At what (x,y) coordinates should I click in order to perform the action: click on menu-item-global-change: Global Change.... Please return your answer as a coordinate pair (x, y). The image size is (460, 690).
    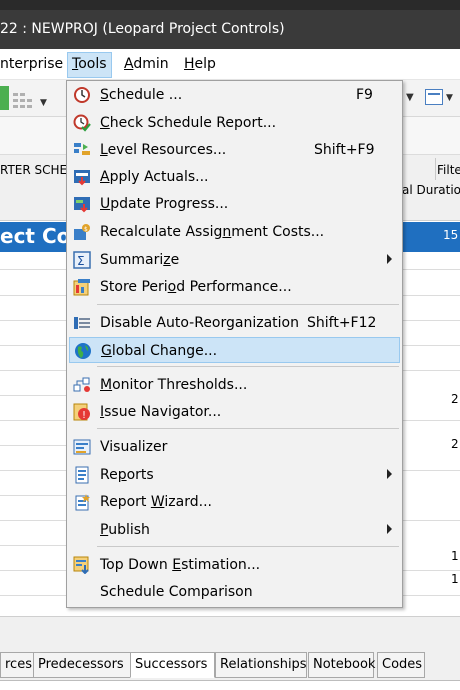
    Looking at the image, I should click on (234, 350).